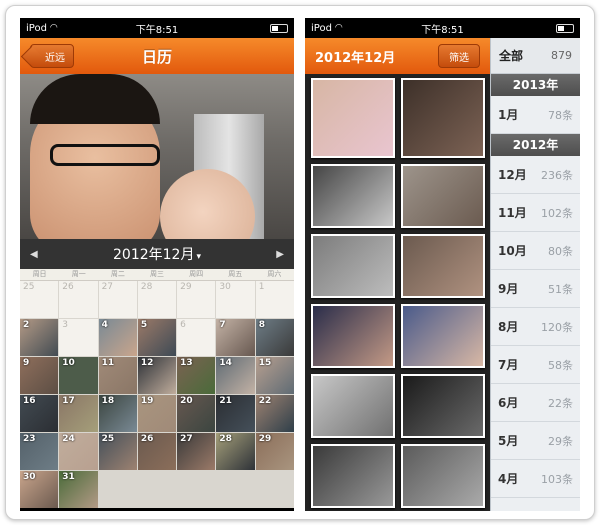  What do you see at coordinates (68, 477) in the screenshot?
I see `day-number: 31` at bounding box center [68, 477].